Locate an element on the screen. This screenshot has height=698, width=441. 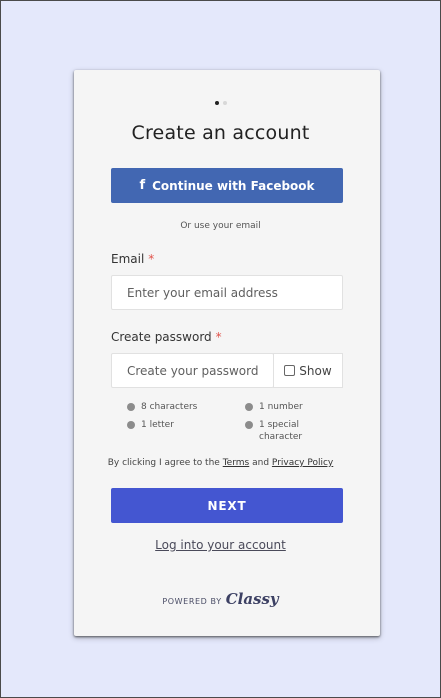
login-link: Log into your account is located at coordinates (220, 545).